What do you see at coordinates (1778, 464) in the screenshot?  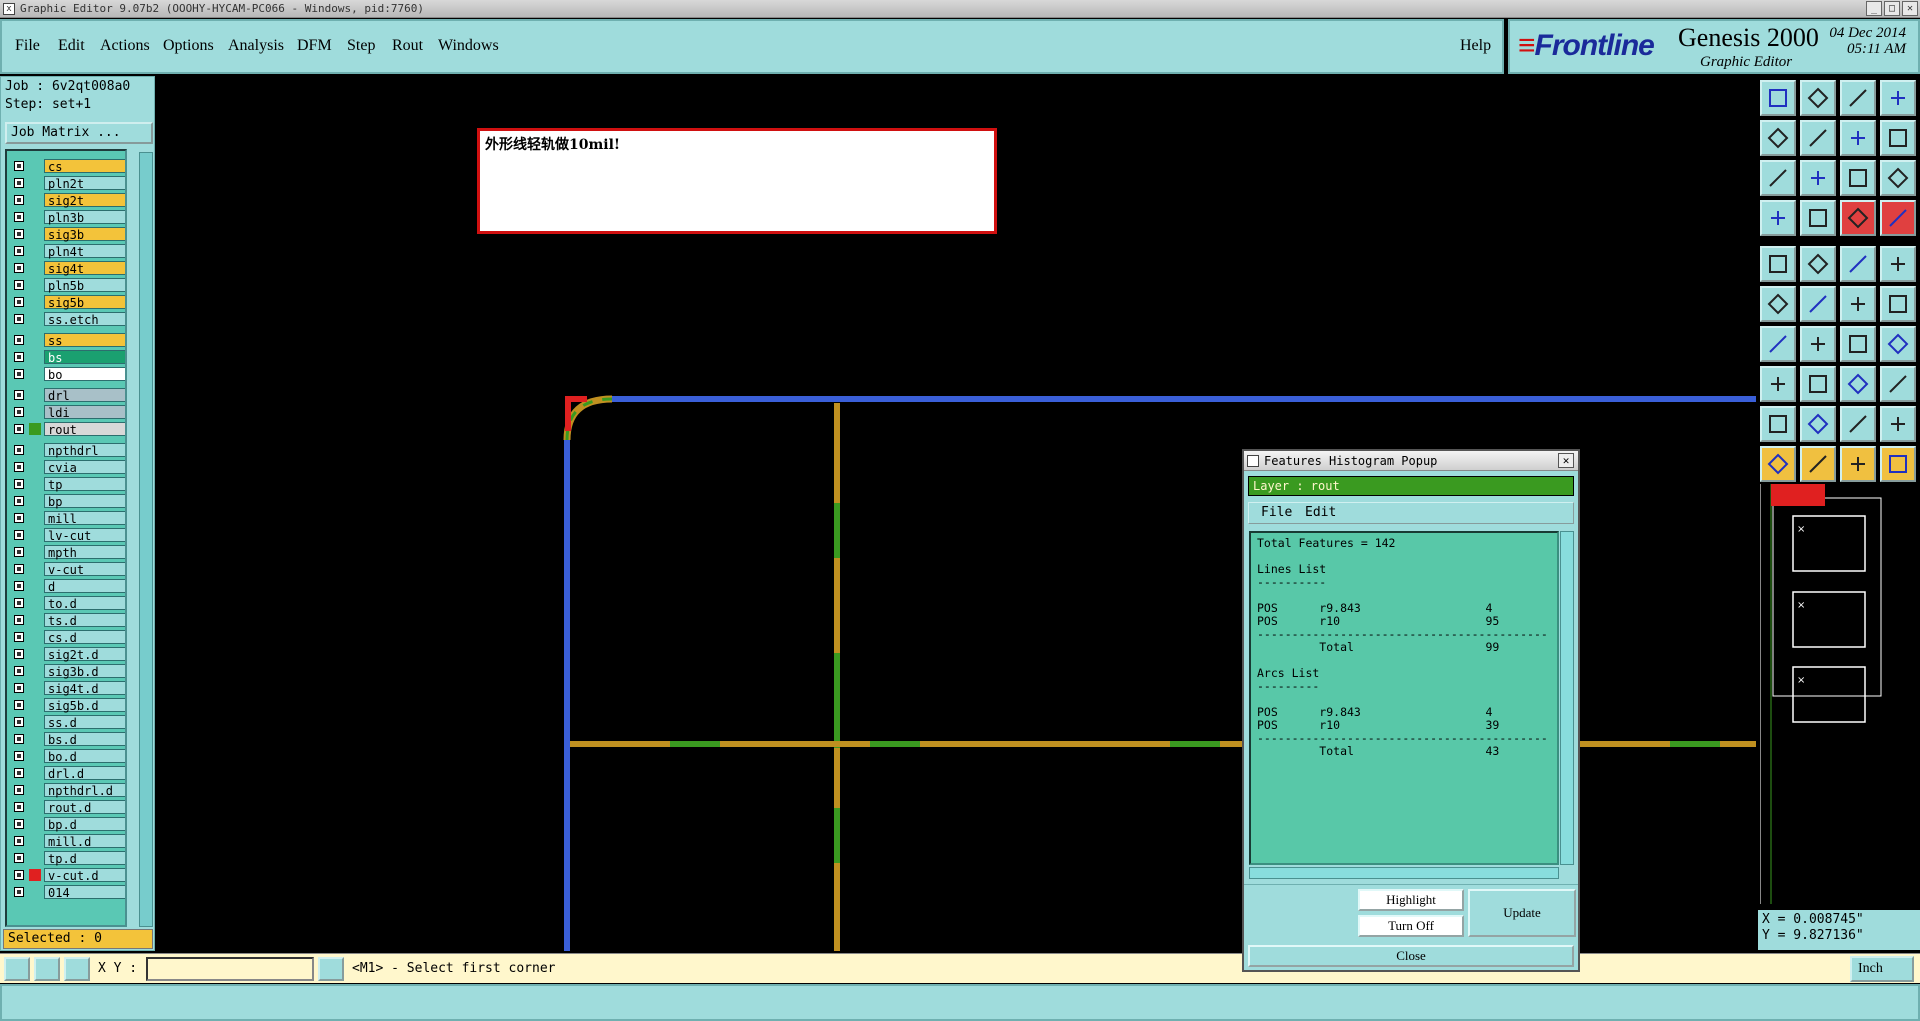 I see `select-icon` at bounding box center [1778, 464].